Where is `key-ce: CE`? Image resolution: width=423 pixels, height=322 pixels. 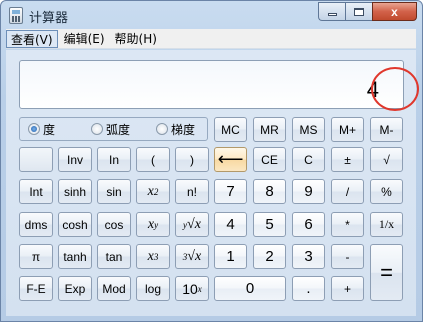
key-ce: CE is located at coordinates (269, 159).